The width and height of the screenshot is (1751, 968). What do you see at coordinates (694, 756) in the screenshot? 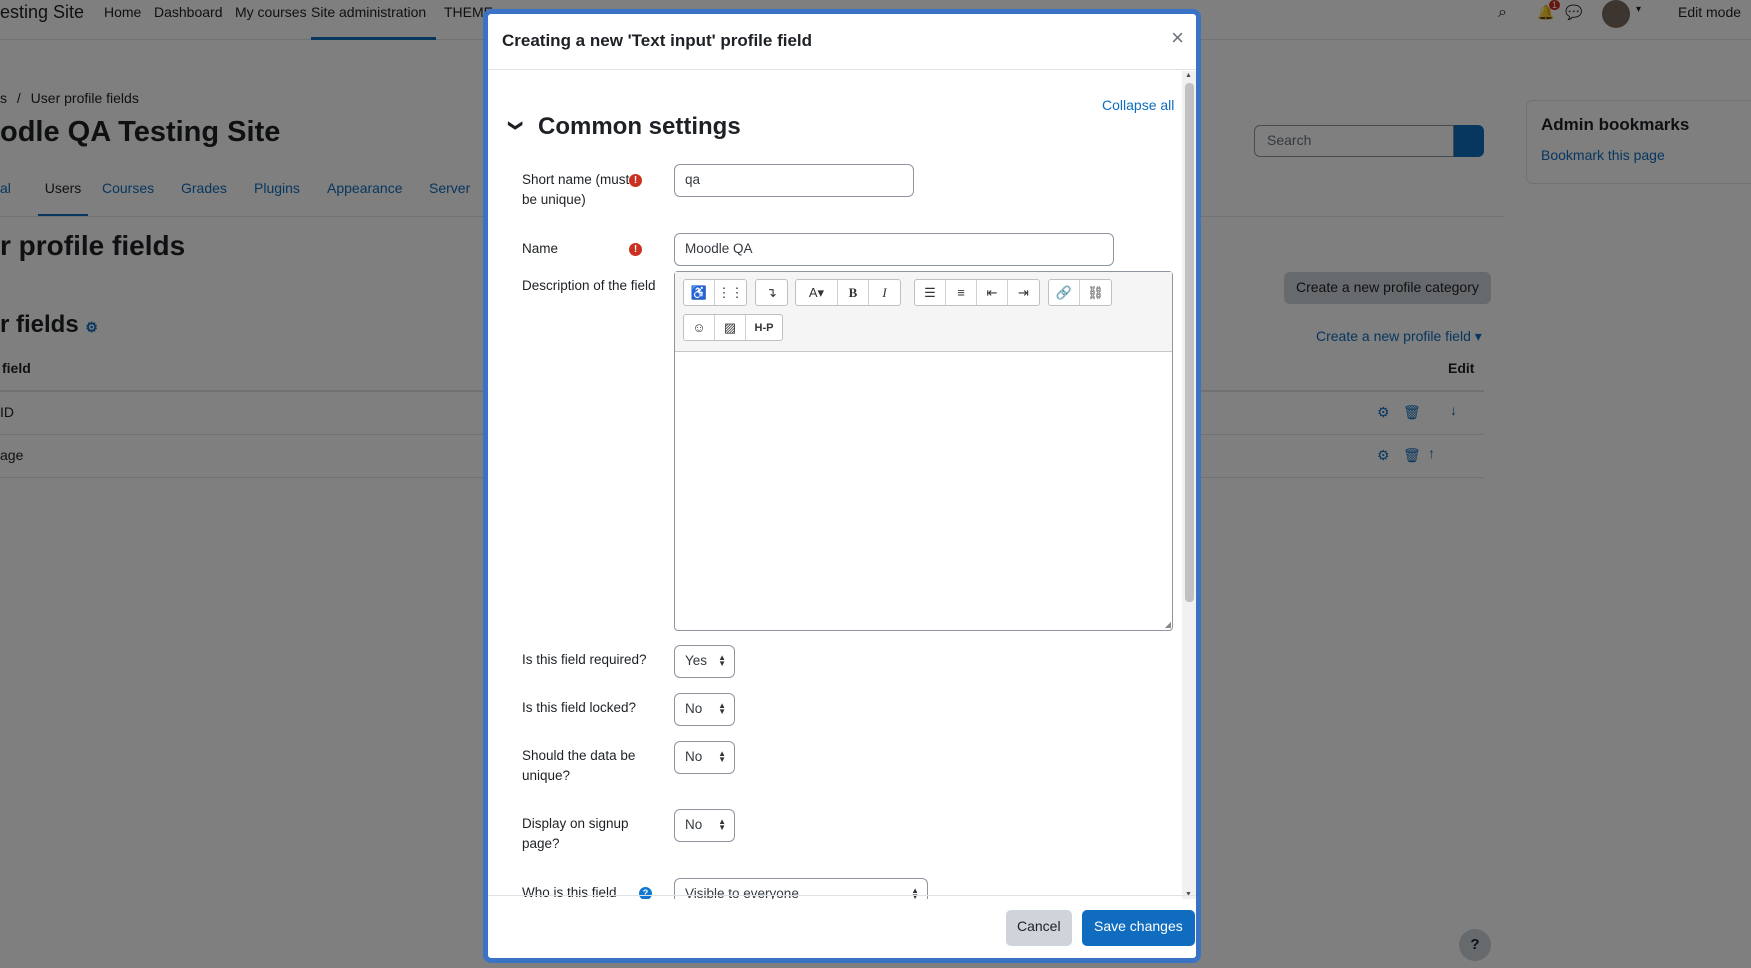
I see `unique-select-value: No` at bounding box center [694, 756].